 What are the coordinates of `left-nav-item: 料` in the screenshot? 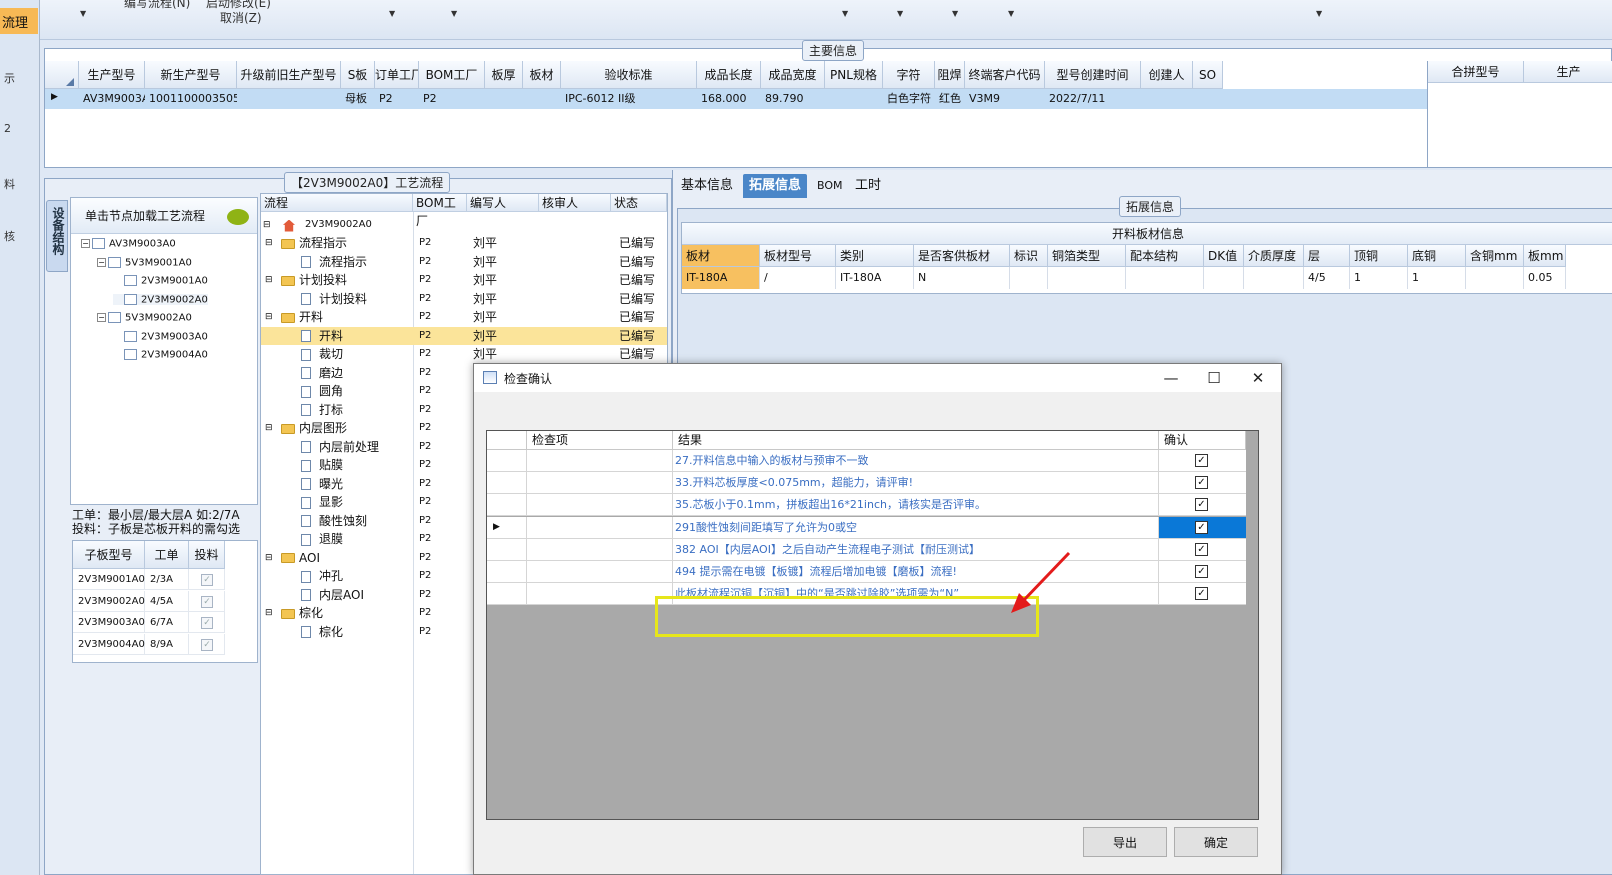 It's located at (9, 184).